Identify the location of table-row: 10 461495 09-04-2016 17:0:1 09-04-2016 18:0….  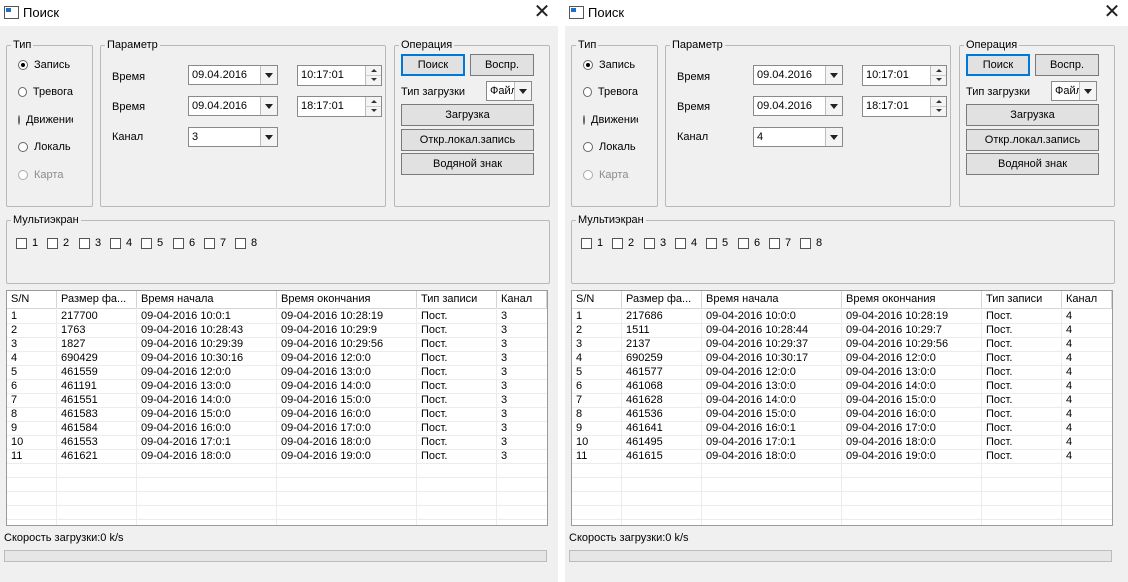
(842, 442).